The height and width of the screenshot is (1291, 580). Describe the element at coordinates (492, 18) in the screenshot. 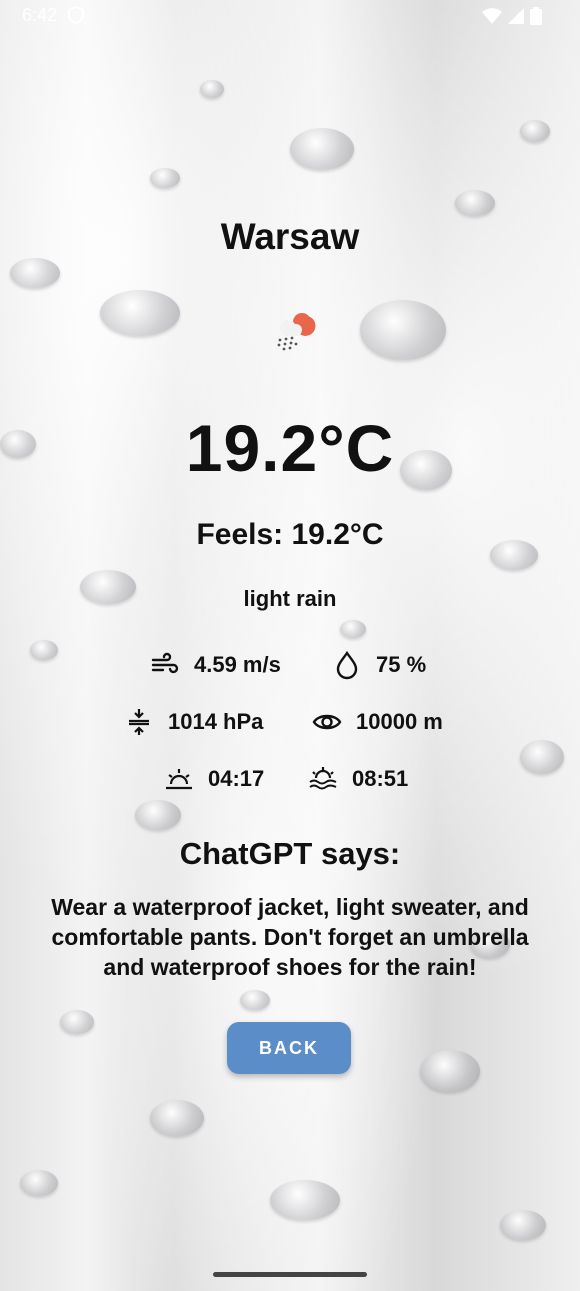

I see `wifi-icon` at that location.